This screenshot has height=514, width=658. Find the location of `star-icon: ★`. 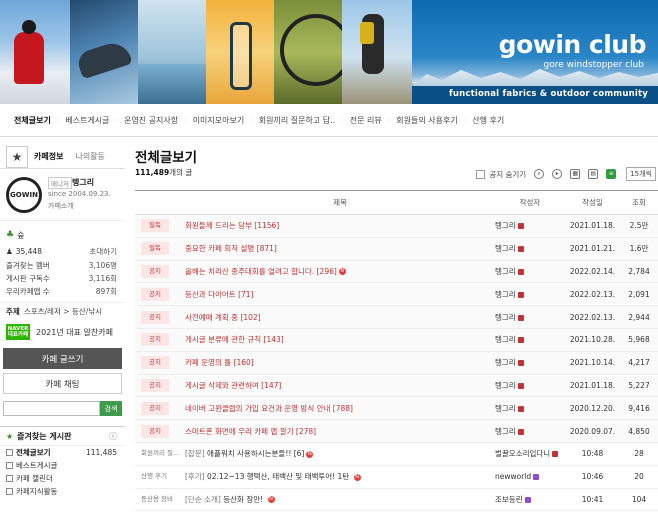

star-icon: ★ is located at coordinates (17, 156).